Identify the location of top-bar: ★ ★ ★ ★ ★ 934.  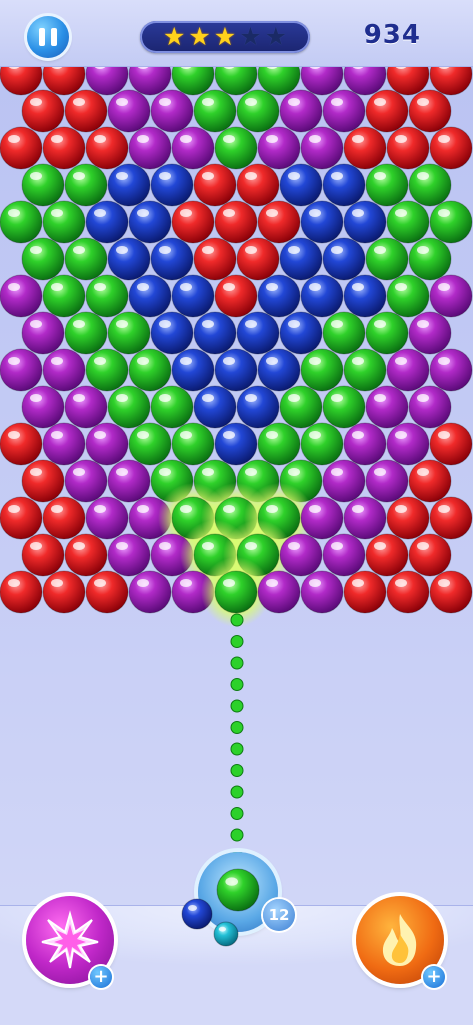
(236, 33).